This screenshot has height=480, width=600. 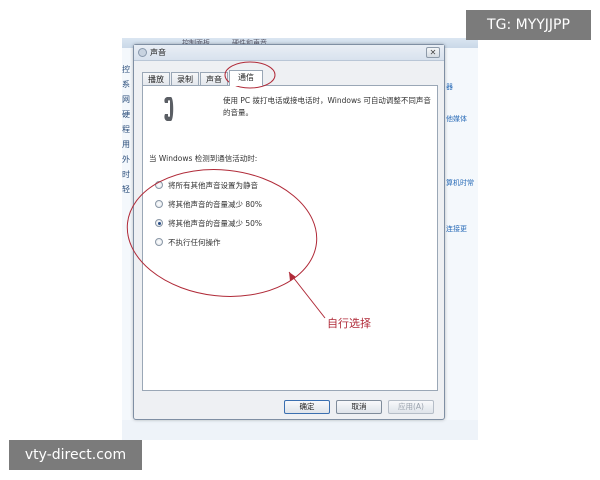 What do you see at coordinates (246, 78) in the screenshot?
I see `tab-communications: 通信` at bounding box center [246, 78].